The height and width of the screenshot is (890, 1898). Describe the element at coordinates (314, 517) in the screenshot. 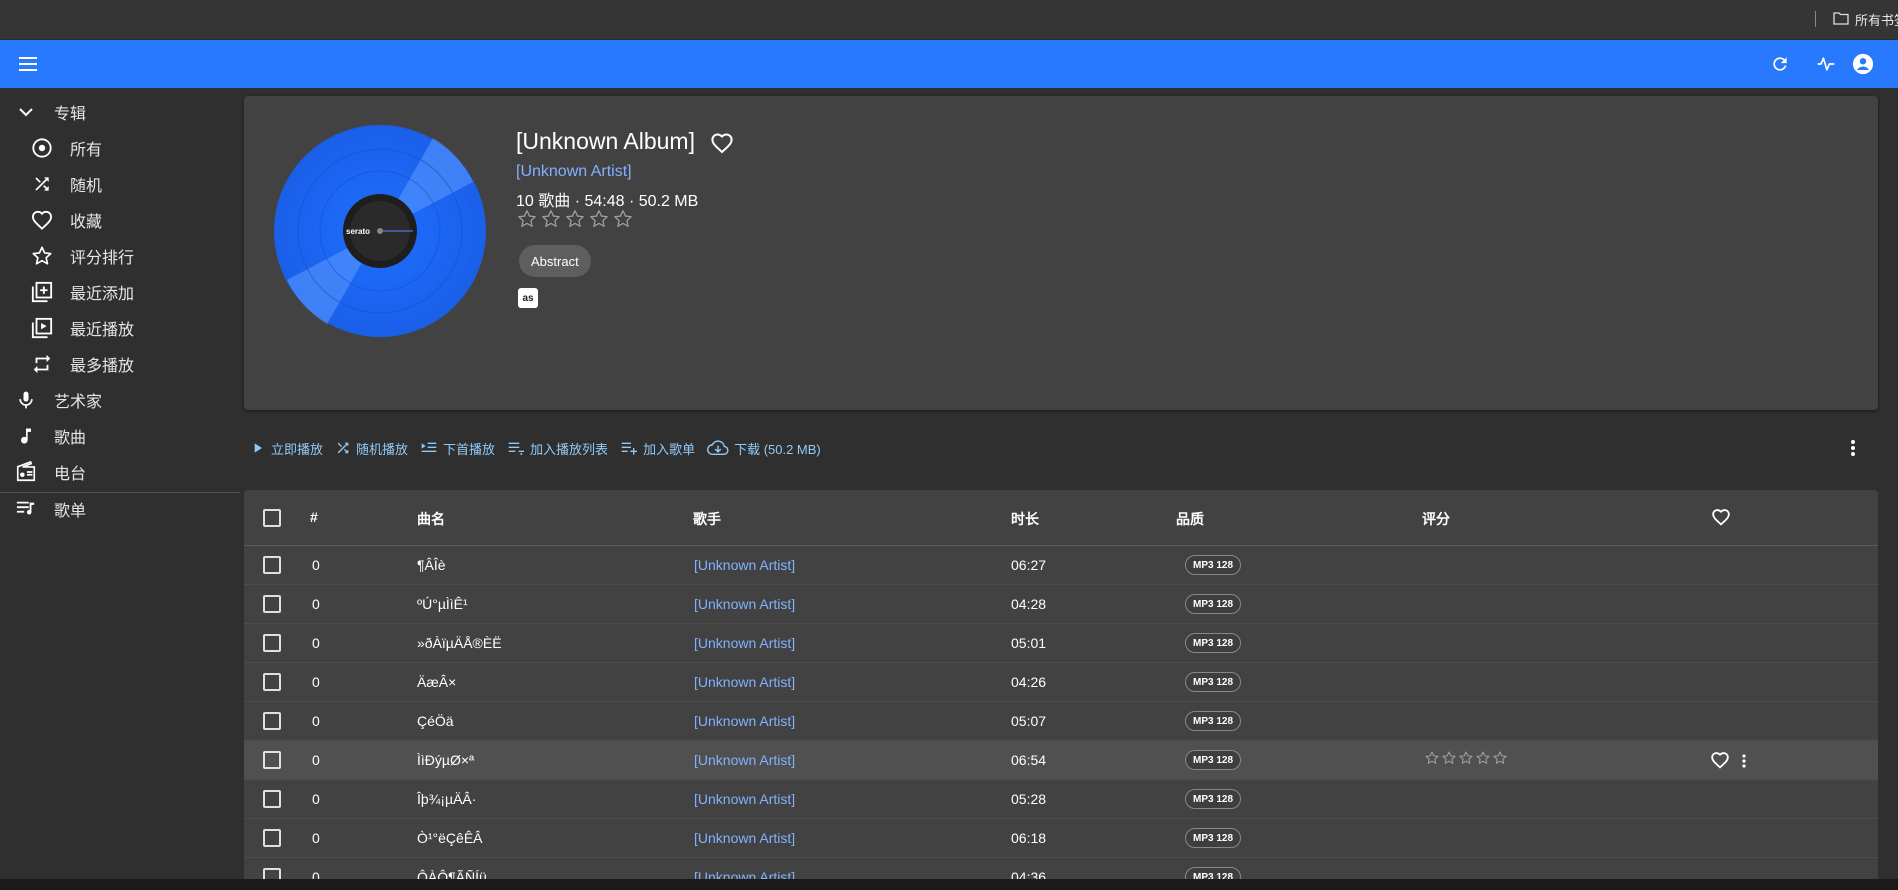

I see `column-header-number: #` at that location.